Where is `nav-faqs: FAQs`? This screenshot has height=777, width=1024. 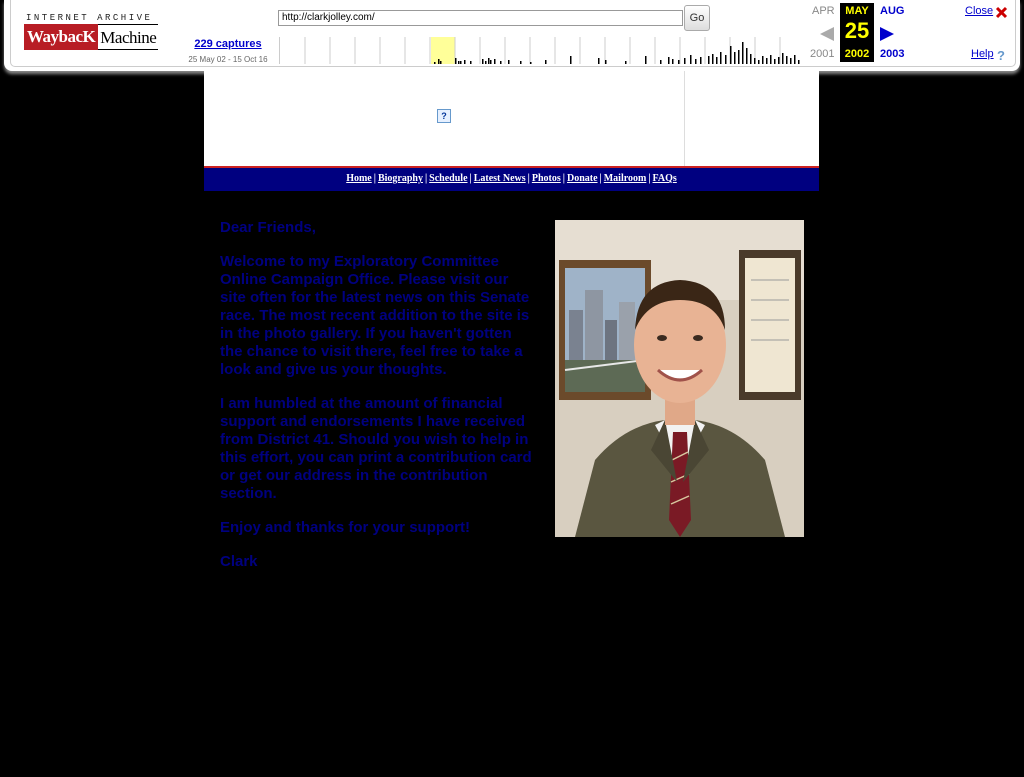
nav-faqs: FAQs is located at coordinates (665, 178).